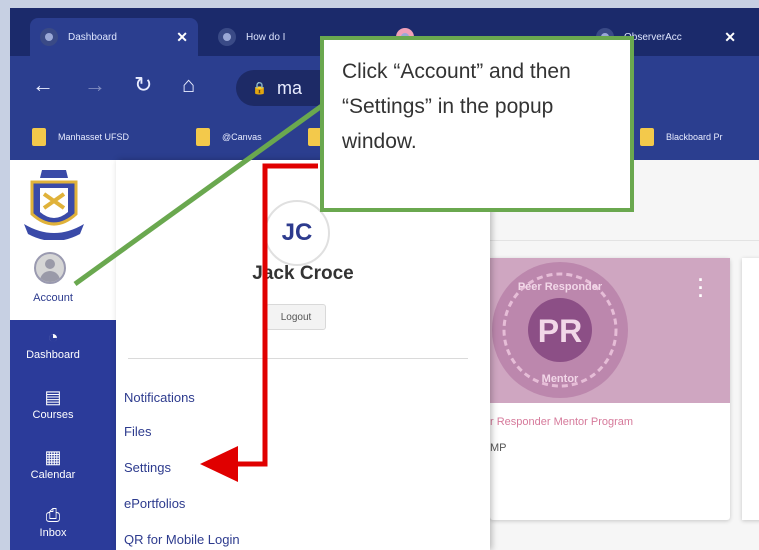  Describe the element at coordinates (53, 415) in the screenshot. I see `nav-label: Courses` at that location.